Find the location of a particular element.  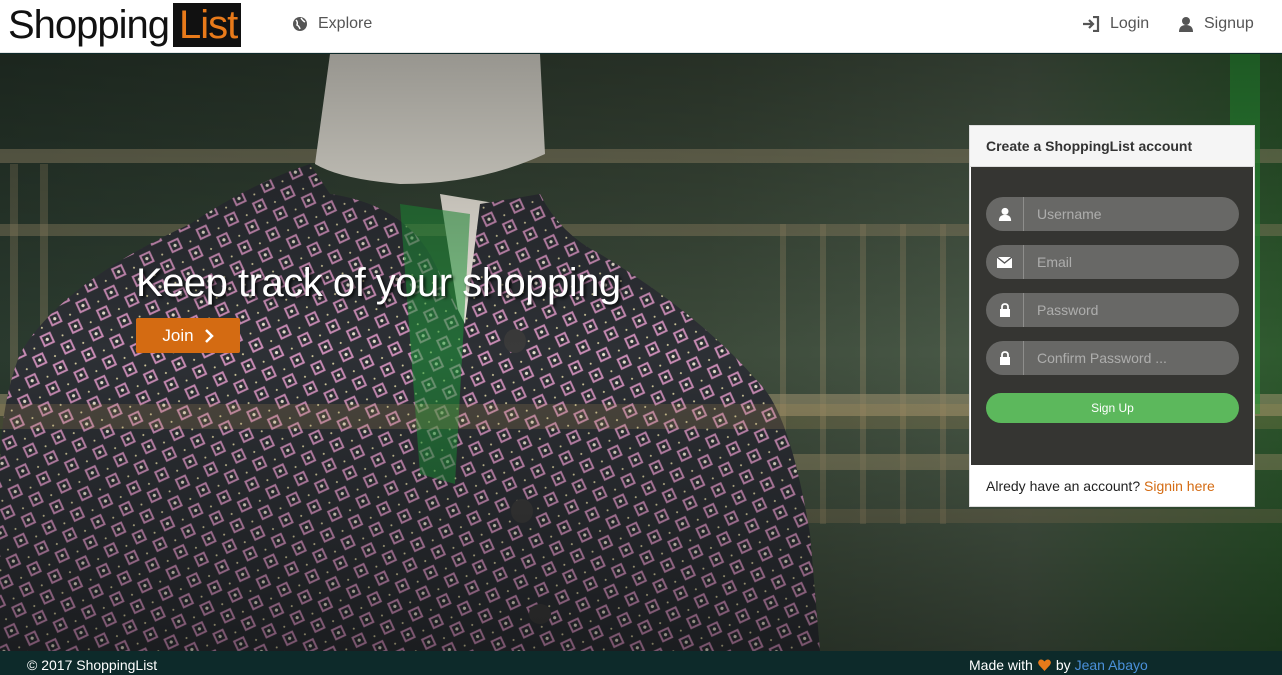

username-field-group is located at coordinates (1112, 214).